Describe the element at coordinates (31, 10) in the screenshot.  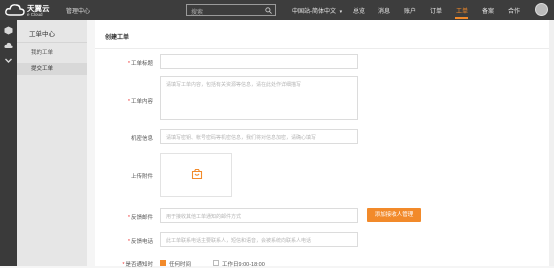
I see `logo: 天翼云 e Cloud` at that location.